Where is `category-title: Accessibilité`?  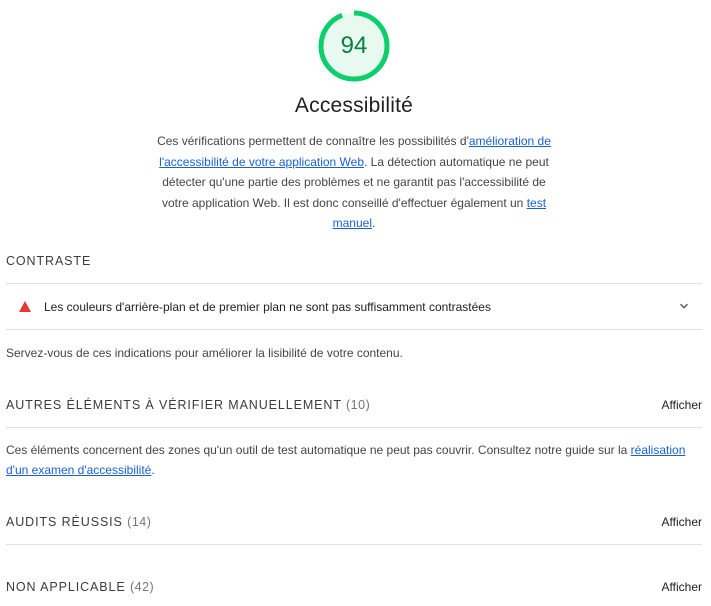
category-title: Accessibilité is located at coordinates (354, 105).